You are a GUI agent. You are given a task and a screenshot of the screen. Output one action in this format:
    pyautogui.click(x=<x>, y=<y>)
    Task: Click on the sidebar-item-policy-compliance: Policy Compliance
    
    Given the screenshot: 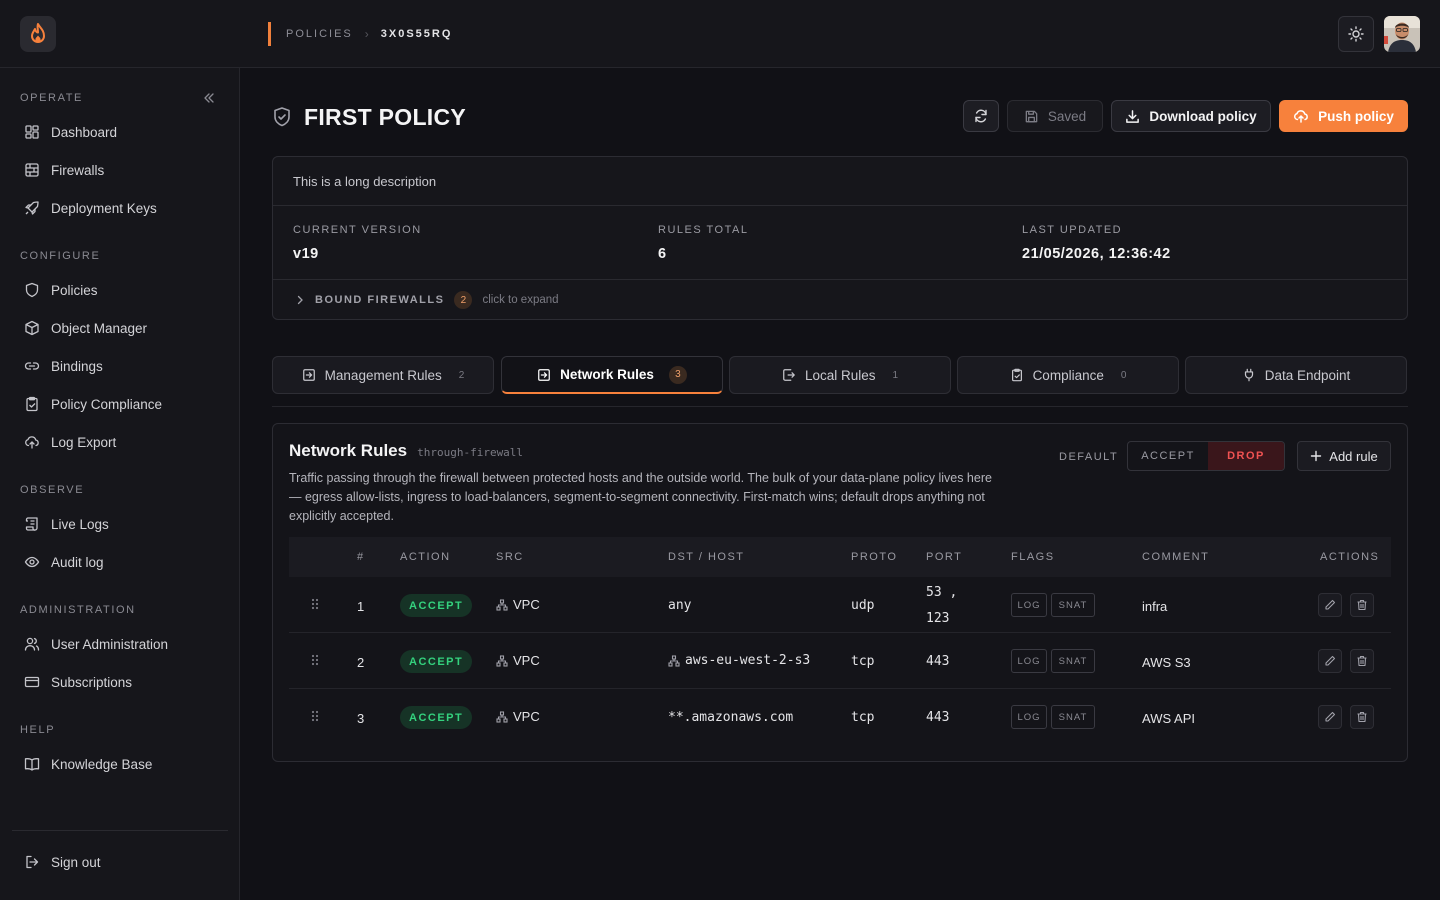 What is the action you would take?
    pyautogui.click(x=120, y=404)
    